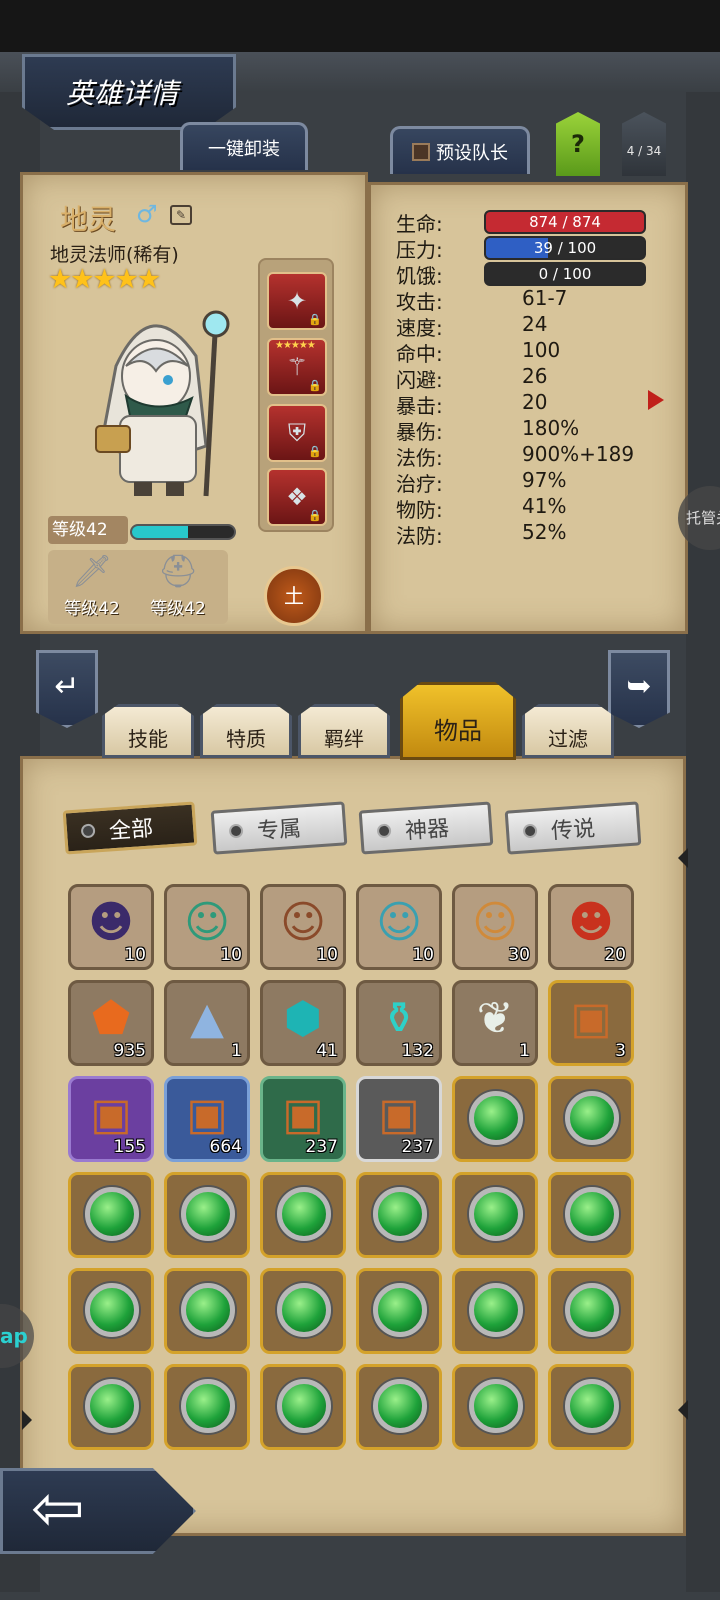 The image size is (720, 1600). What do you see at coordinates (344, 731) in the screenshot?
I see `tab-bonds: 羁绊` at bounding box center [344, 731].